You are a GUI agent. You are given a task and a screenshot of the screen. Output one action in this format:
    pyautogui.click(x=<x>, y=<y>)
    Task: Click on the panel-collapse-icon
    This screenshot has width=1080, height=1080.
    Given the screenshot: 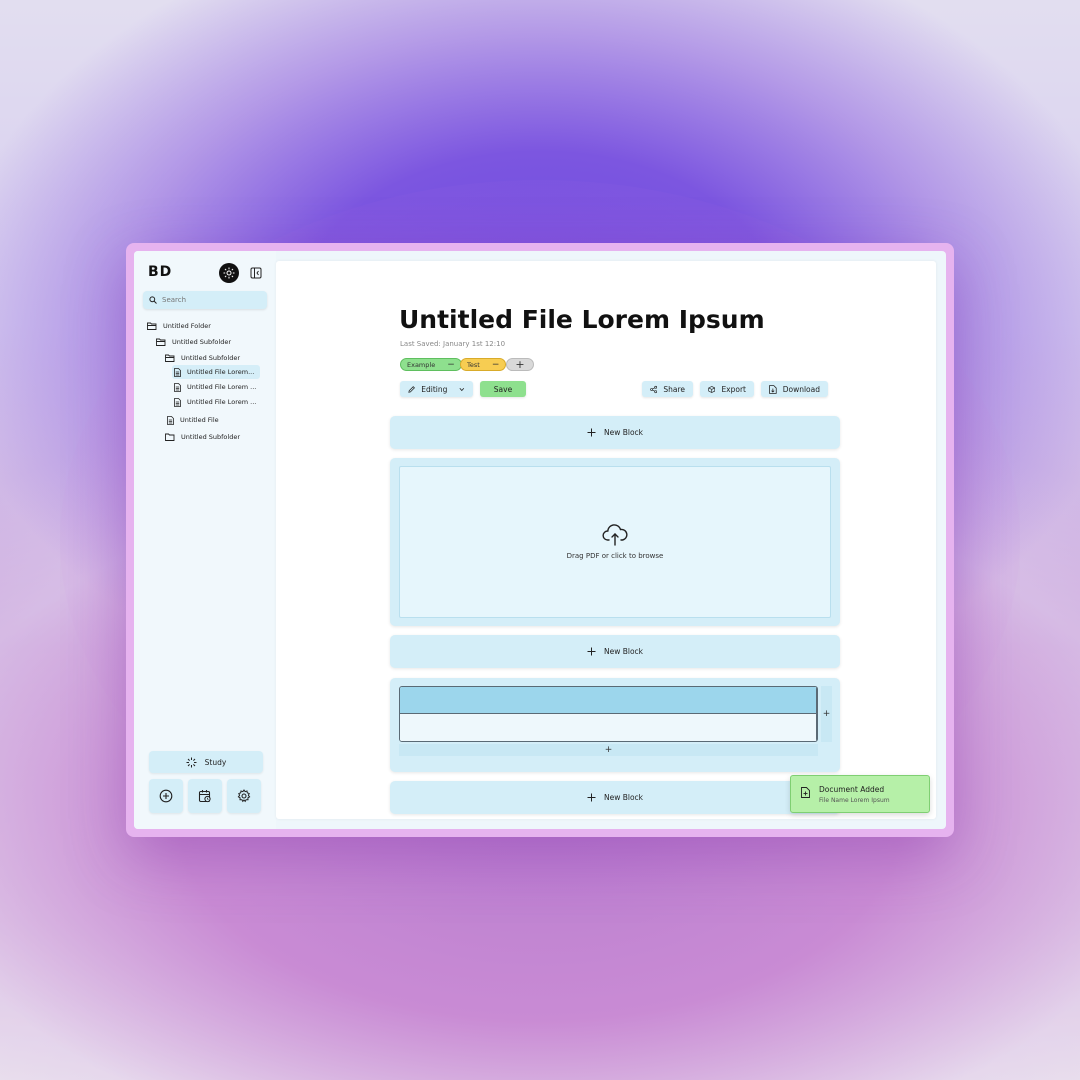 What is the action you would take?
    pyautogui.click(x=256, y=273)
    